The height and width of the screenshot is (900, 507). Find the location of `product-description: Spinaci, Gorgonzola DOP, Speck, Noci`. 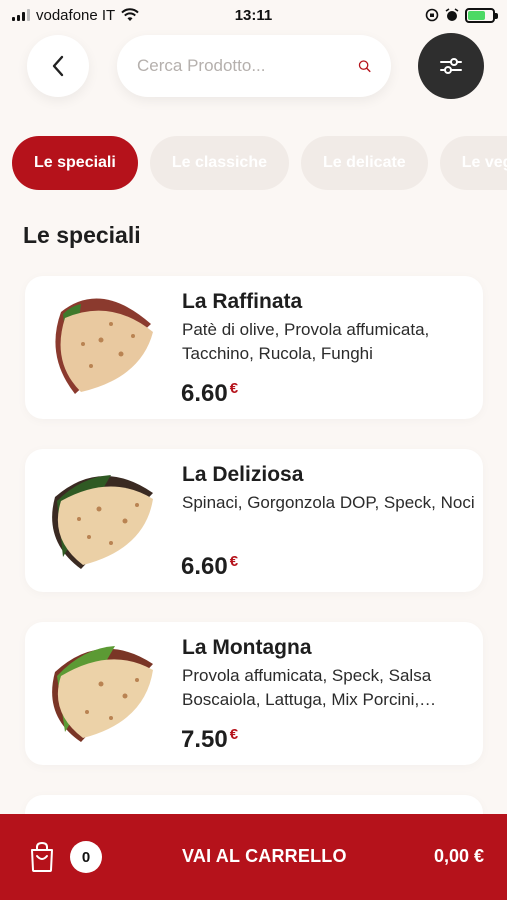

product-description: Spinaci, Gorgonzola DOP, Speck, Noci is located at coordinates (328, 502).